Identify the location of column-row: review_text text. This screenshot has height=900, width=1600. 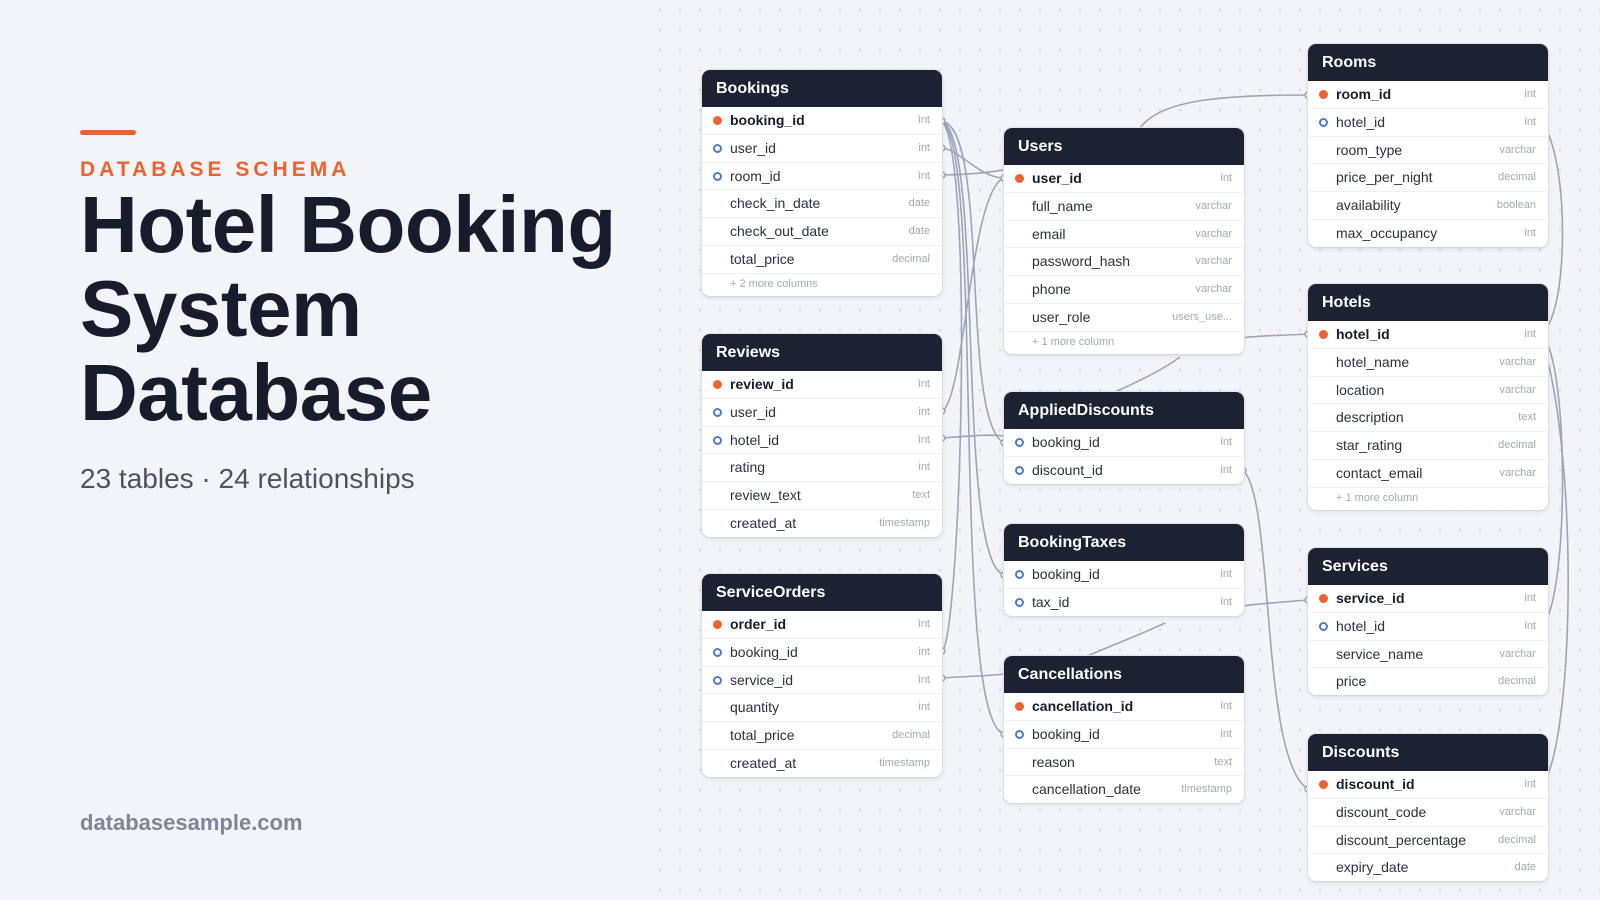
(822, 496).